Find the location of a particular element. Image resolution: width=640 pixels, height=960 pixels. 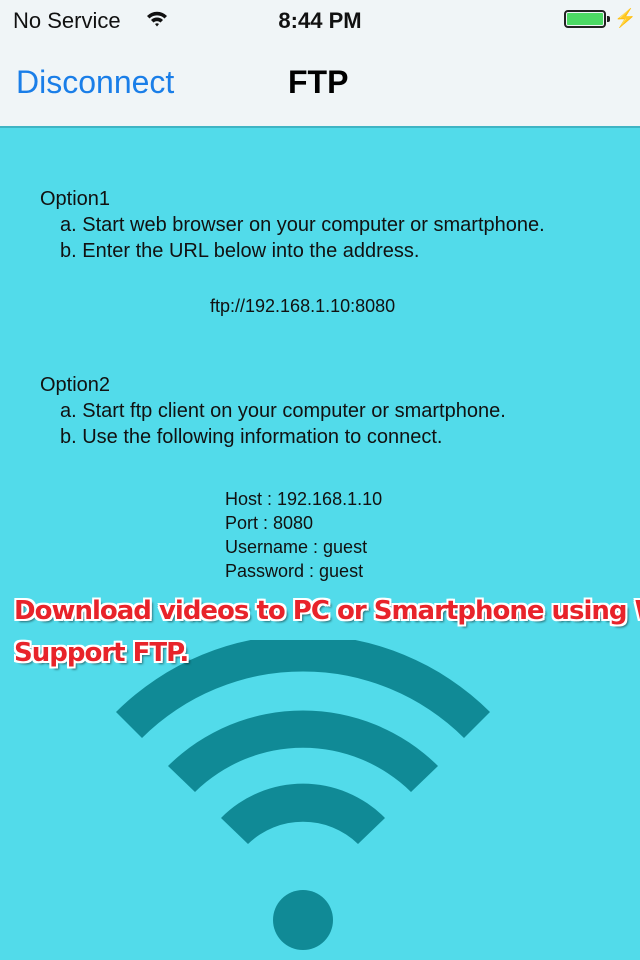

password-info: Password : guest is located at coordinates (294, 571).